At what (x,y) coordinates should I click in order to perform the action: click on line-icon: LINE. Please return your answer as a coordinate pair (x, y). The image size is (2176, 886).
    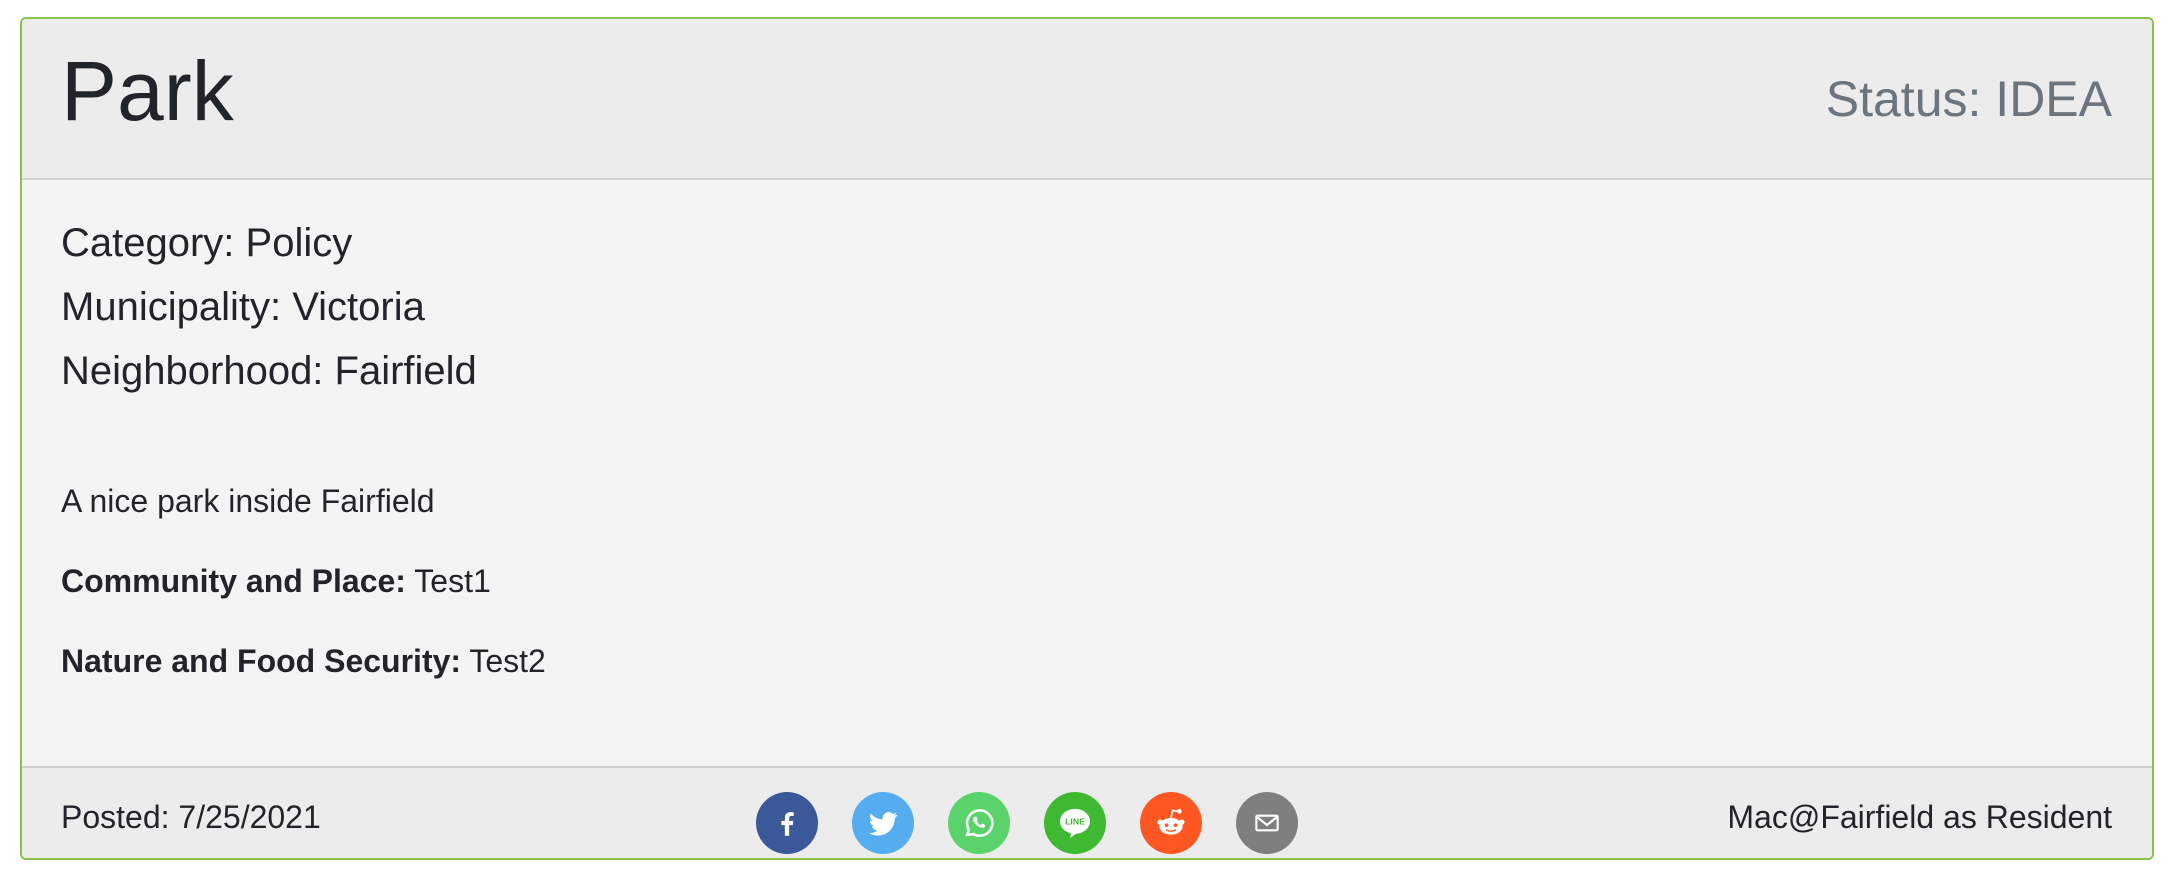
    Looking at the image, I should click on (1075, 823).